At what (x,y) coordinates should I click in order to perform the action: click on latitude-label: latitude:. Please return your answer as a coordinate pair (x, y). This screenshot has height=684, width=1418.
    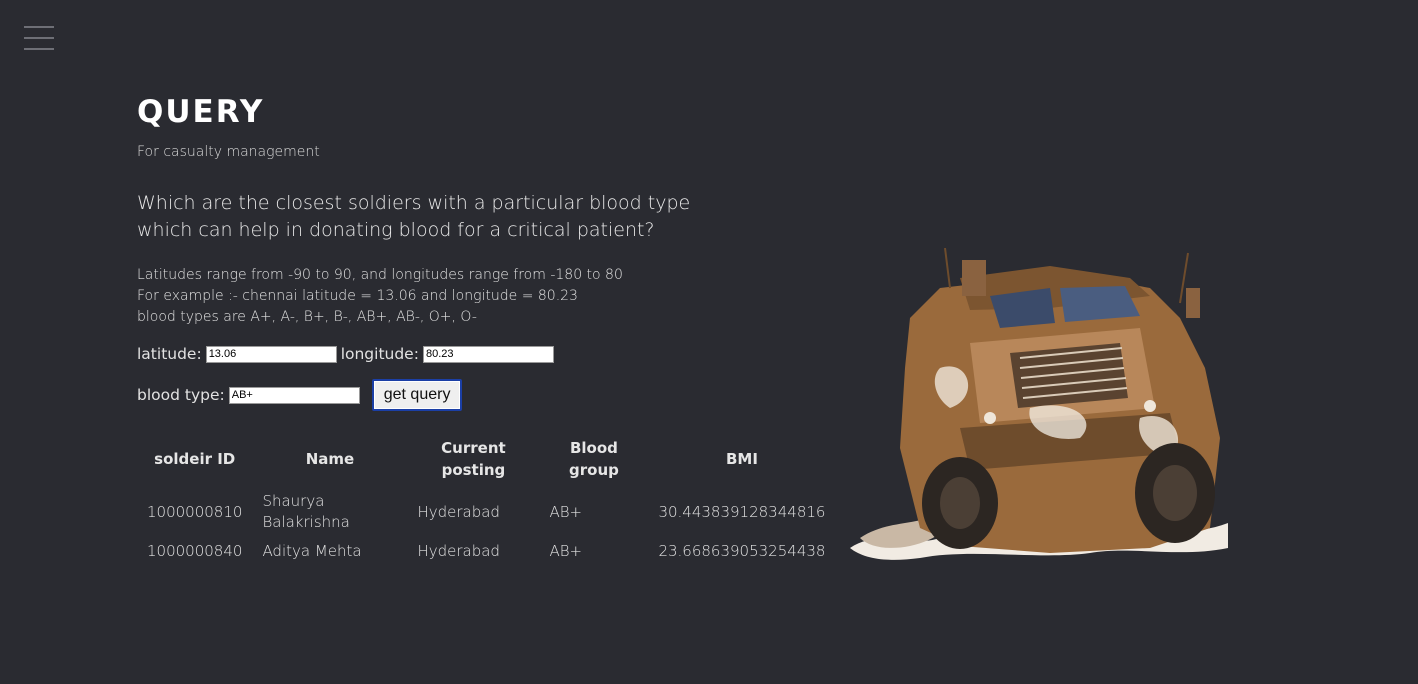
    Looking at the image, I should click on (169, 354).